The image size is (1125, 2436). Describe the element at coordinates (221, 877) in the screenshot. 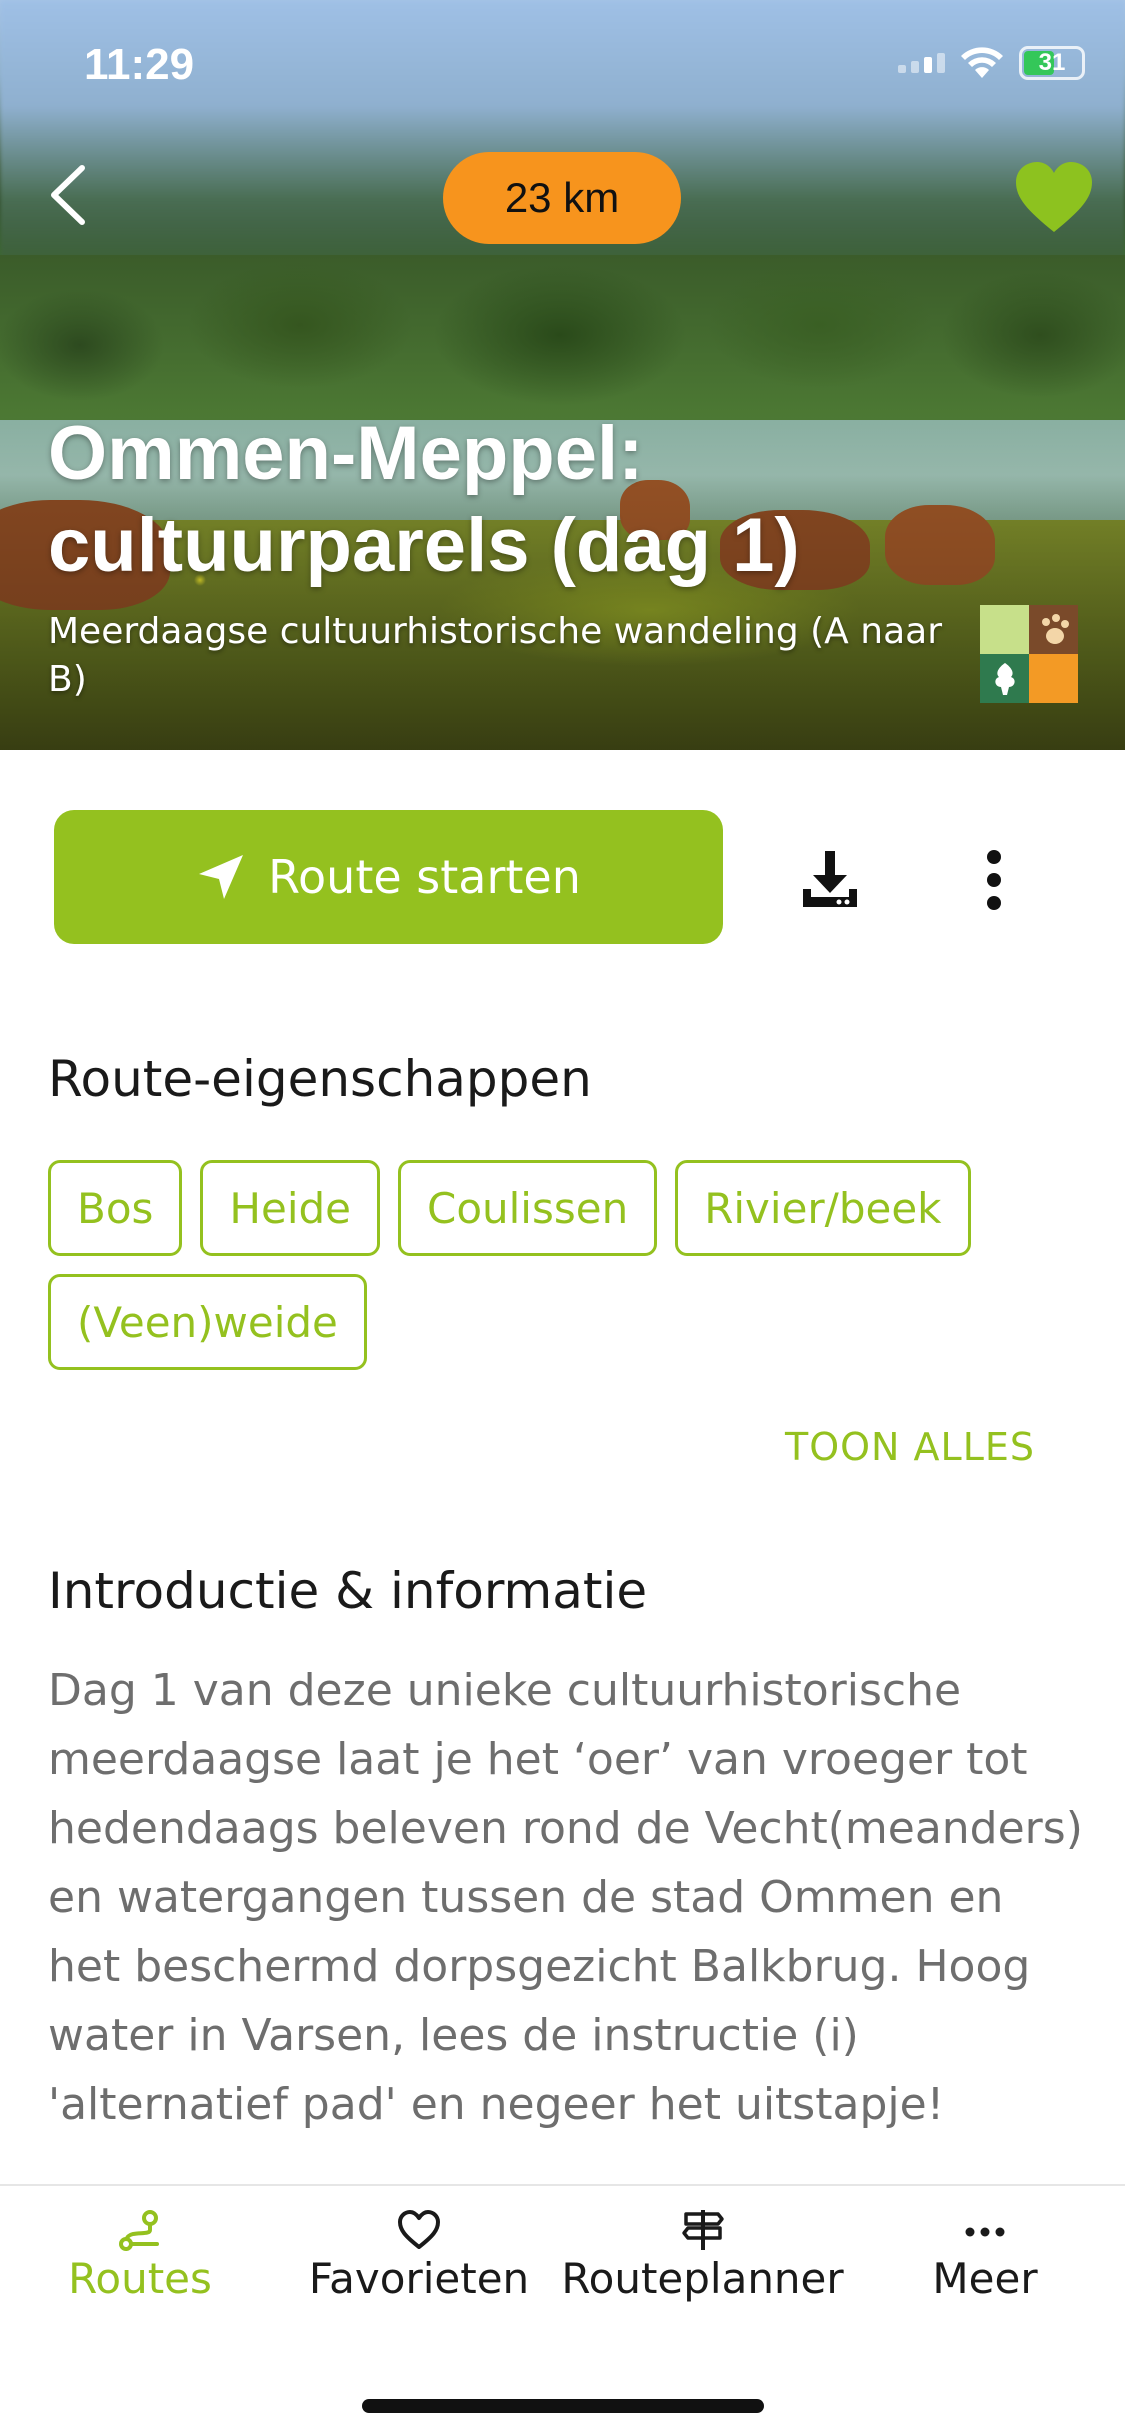

I see `navigation-arrow-icon` at that location.